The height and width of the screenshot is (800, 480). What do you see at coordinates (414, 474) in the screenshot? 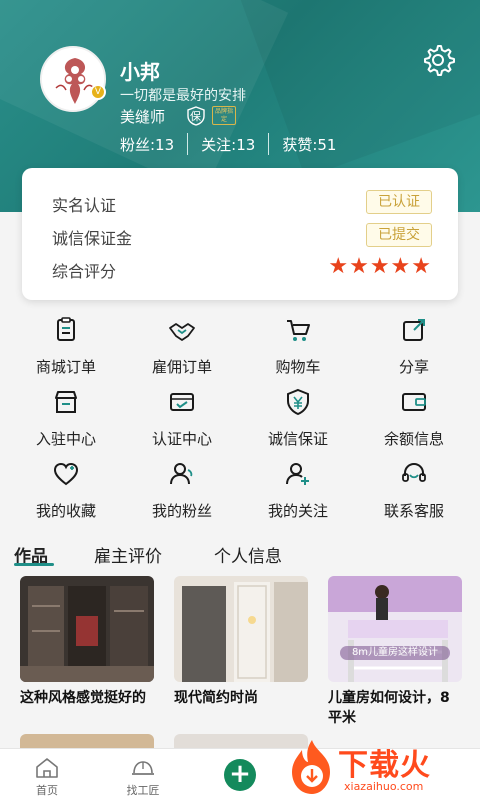
I see `headset-icon` at bounding box center [414, 474].